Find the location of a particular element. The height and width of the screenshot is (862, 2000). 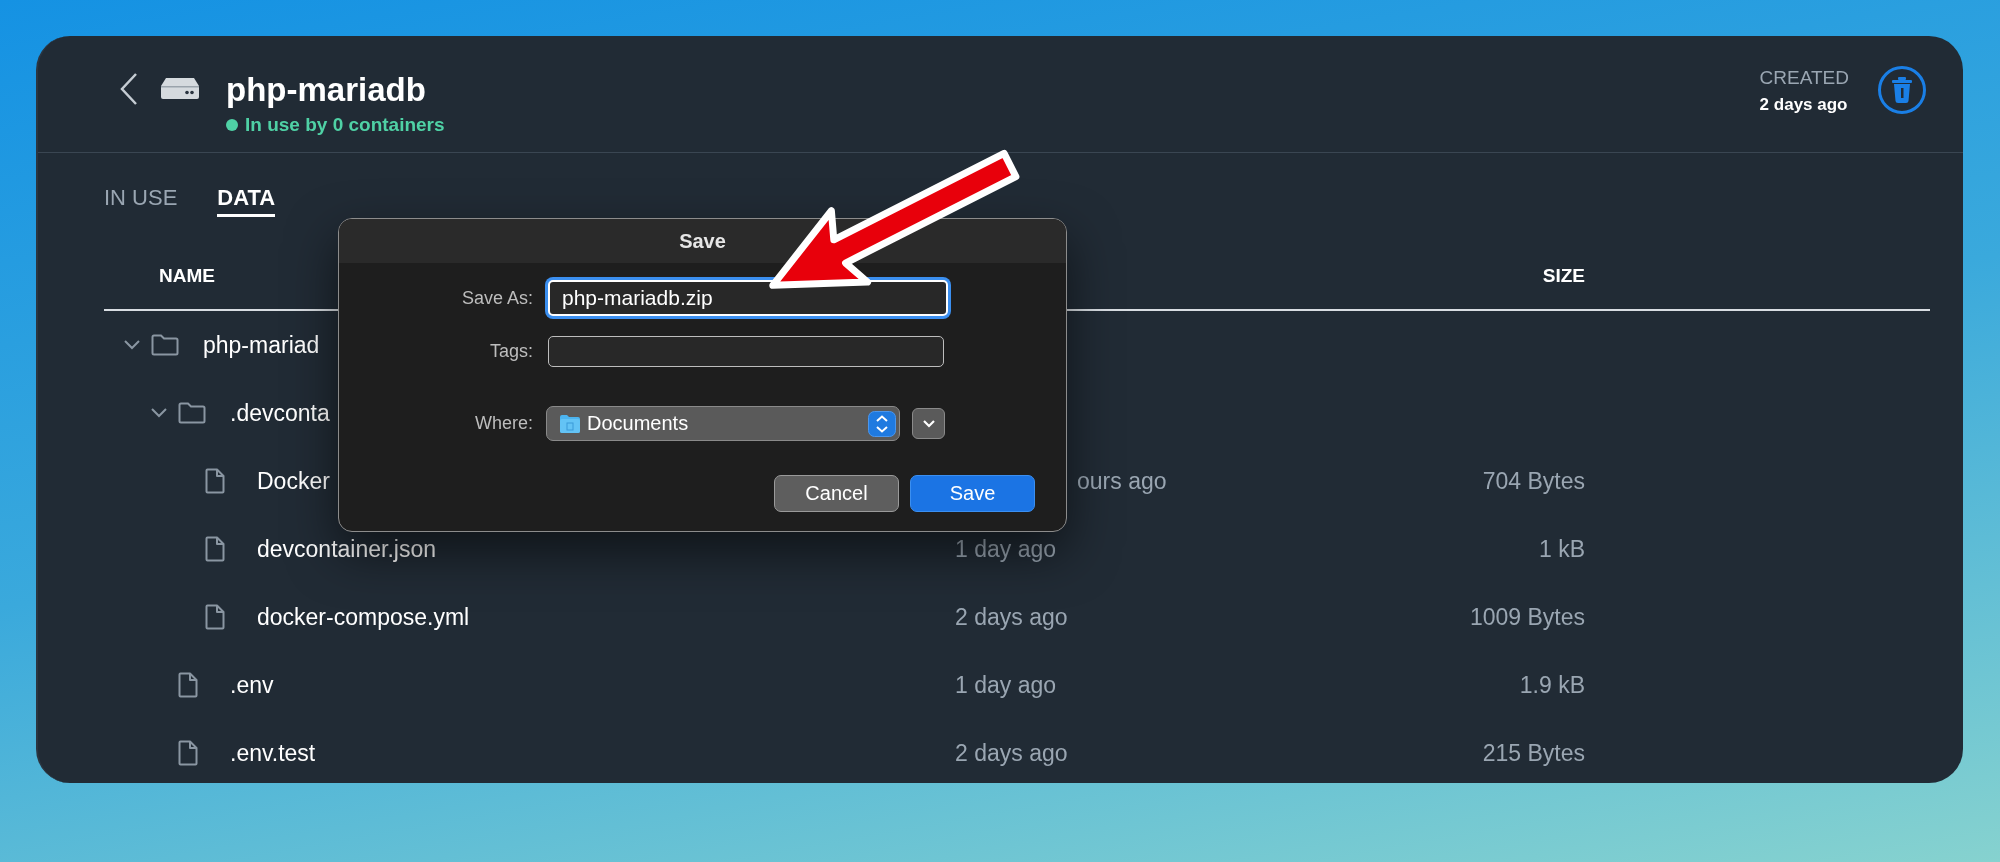

created-value: 2 days ago is located at coordinates (1803, 105).